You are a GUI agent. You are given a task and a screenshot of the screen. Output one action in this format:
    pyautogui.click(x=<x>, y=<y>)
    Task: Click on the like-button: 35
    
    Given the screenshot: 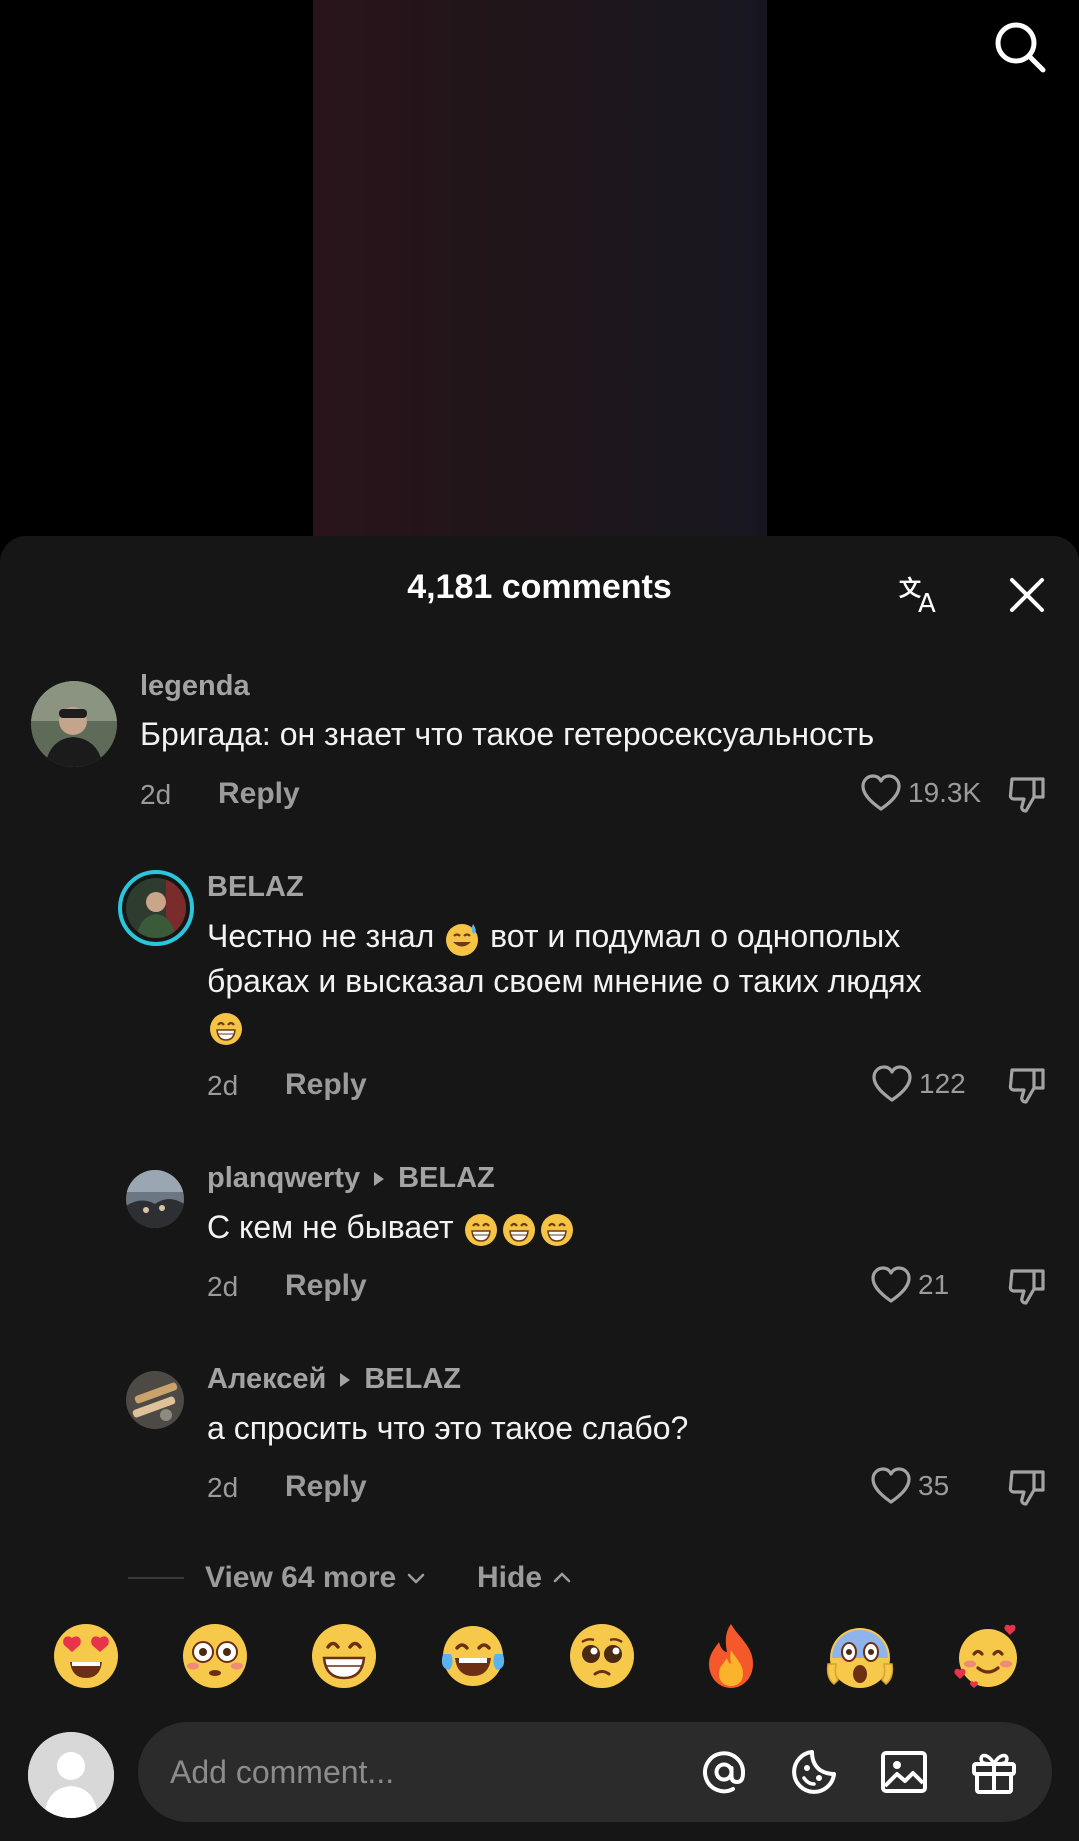 What is the action you would take?
    pyautogui.click(x=909, y=1486)
    